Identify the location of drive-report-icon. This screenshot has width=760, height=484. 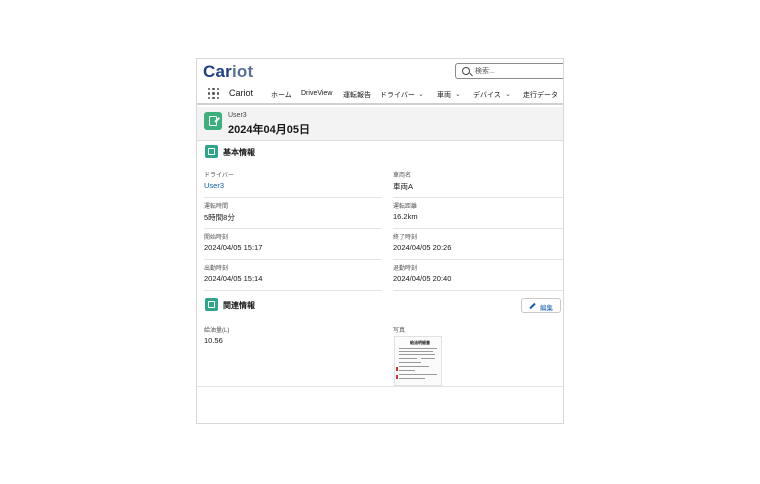
(213, 121).